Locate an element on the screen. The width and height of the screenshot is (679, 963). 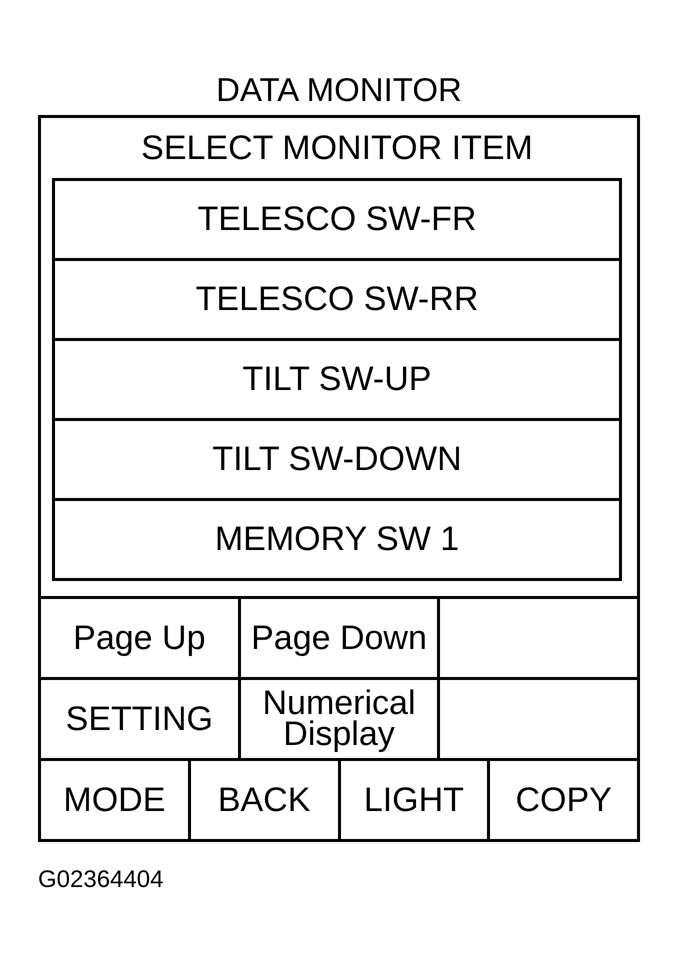
screen-key: SETTING is located at coordinates (139, 719).